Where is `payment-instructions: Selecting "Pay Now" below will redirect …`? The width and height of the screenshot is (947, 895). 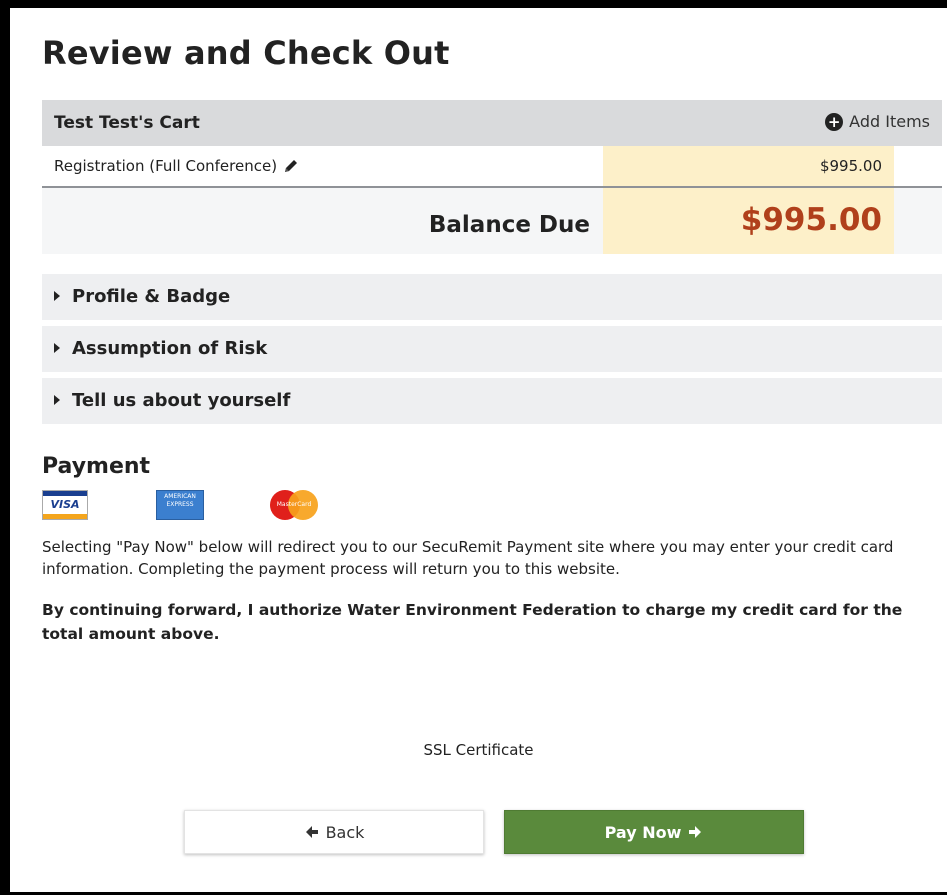 payment-instructions: Selecting "Pay Now" below will redirect … is located at coordinates (468, 558).